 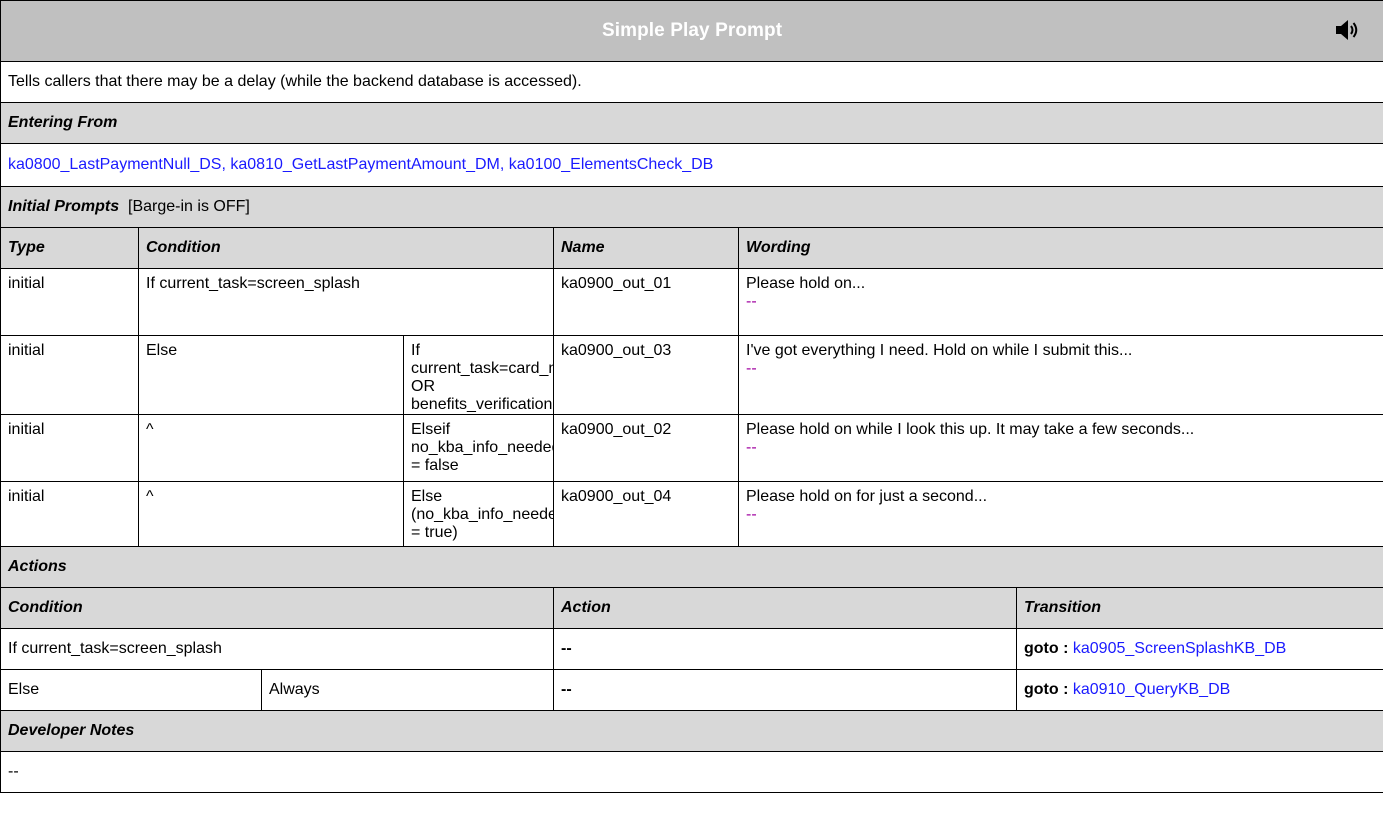 I want to click on entering-link-elementscheck: ka0100_ElementsCheck_DB, so click(x=611, y=164).